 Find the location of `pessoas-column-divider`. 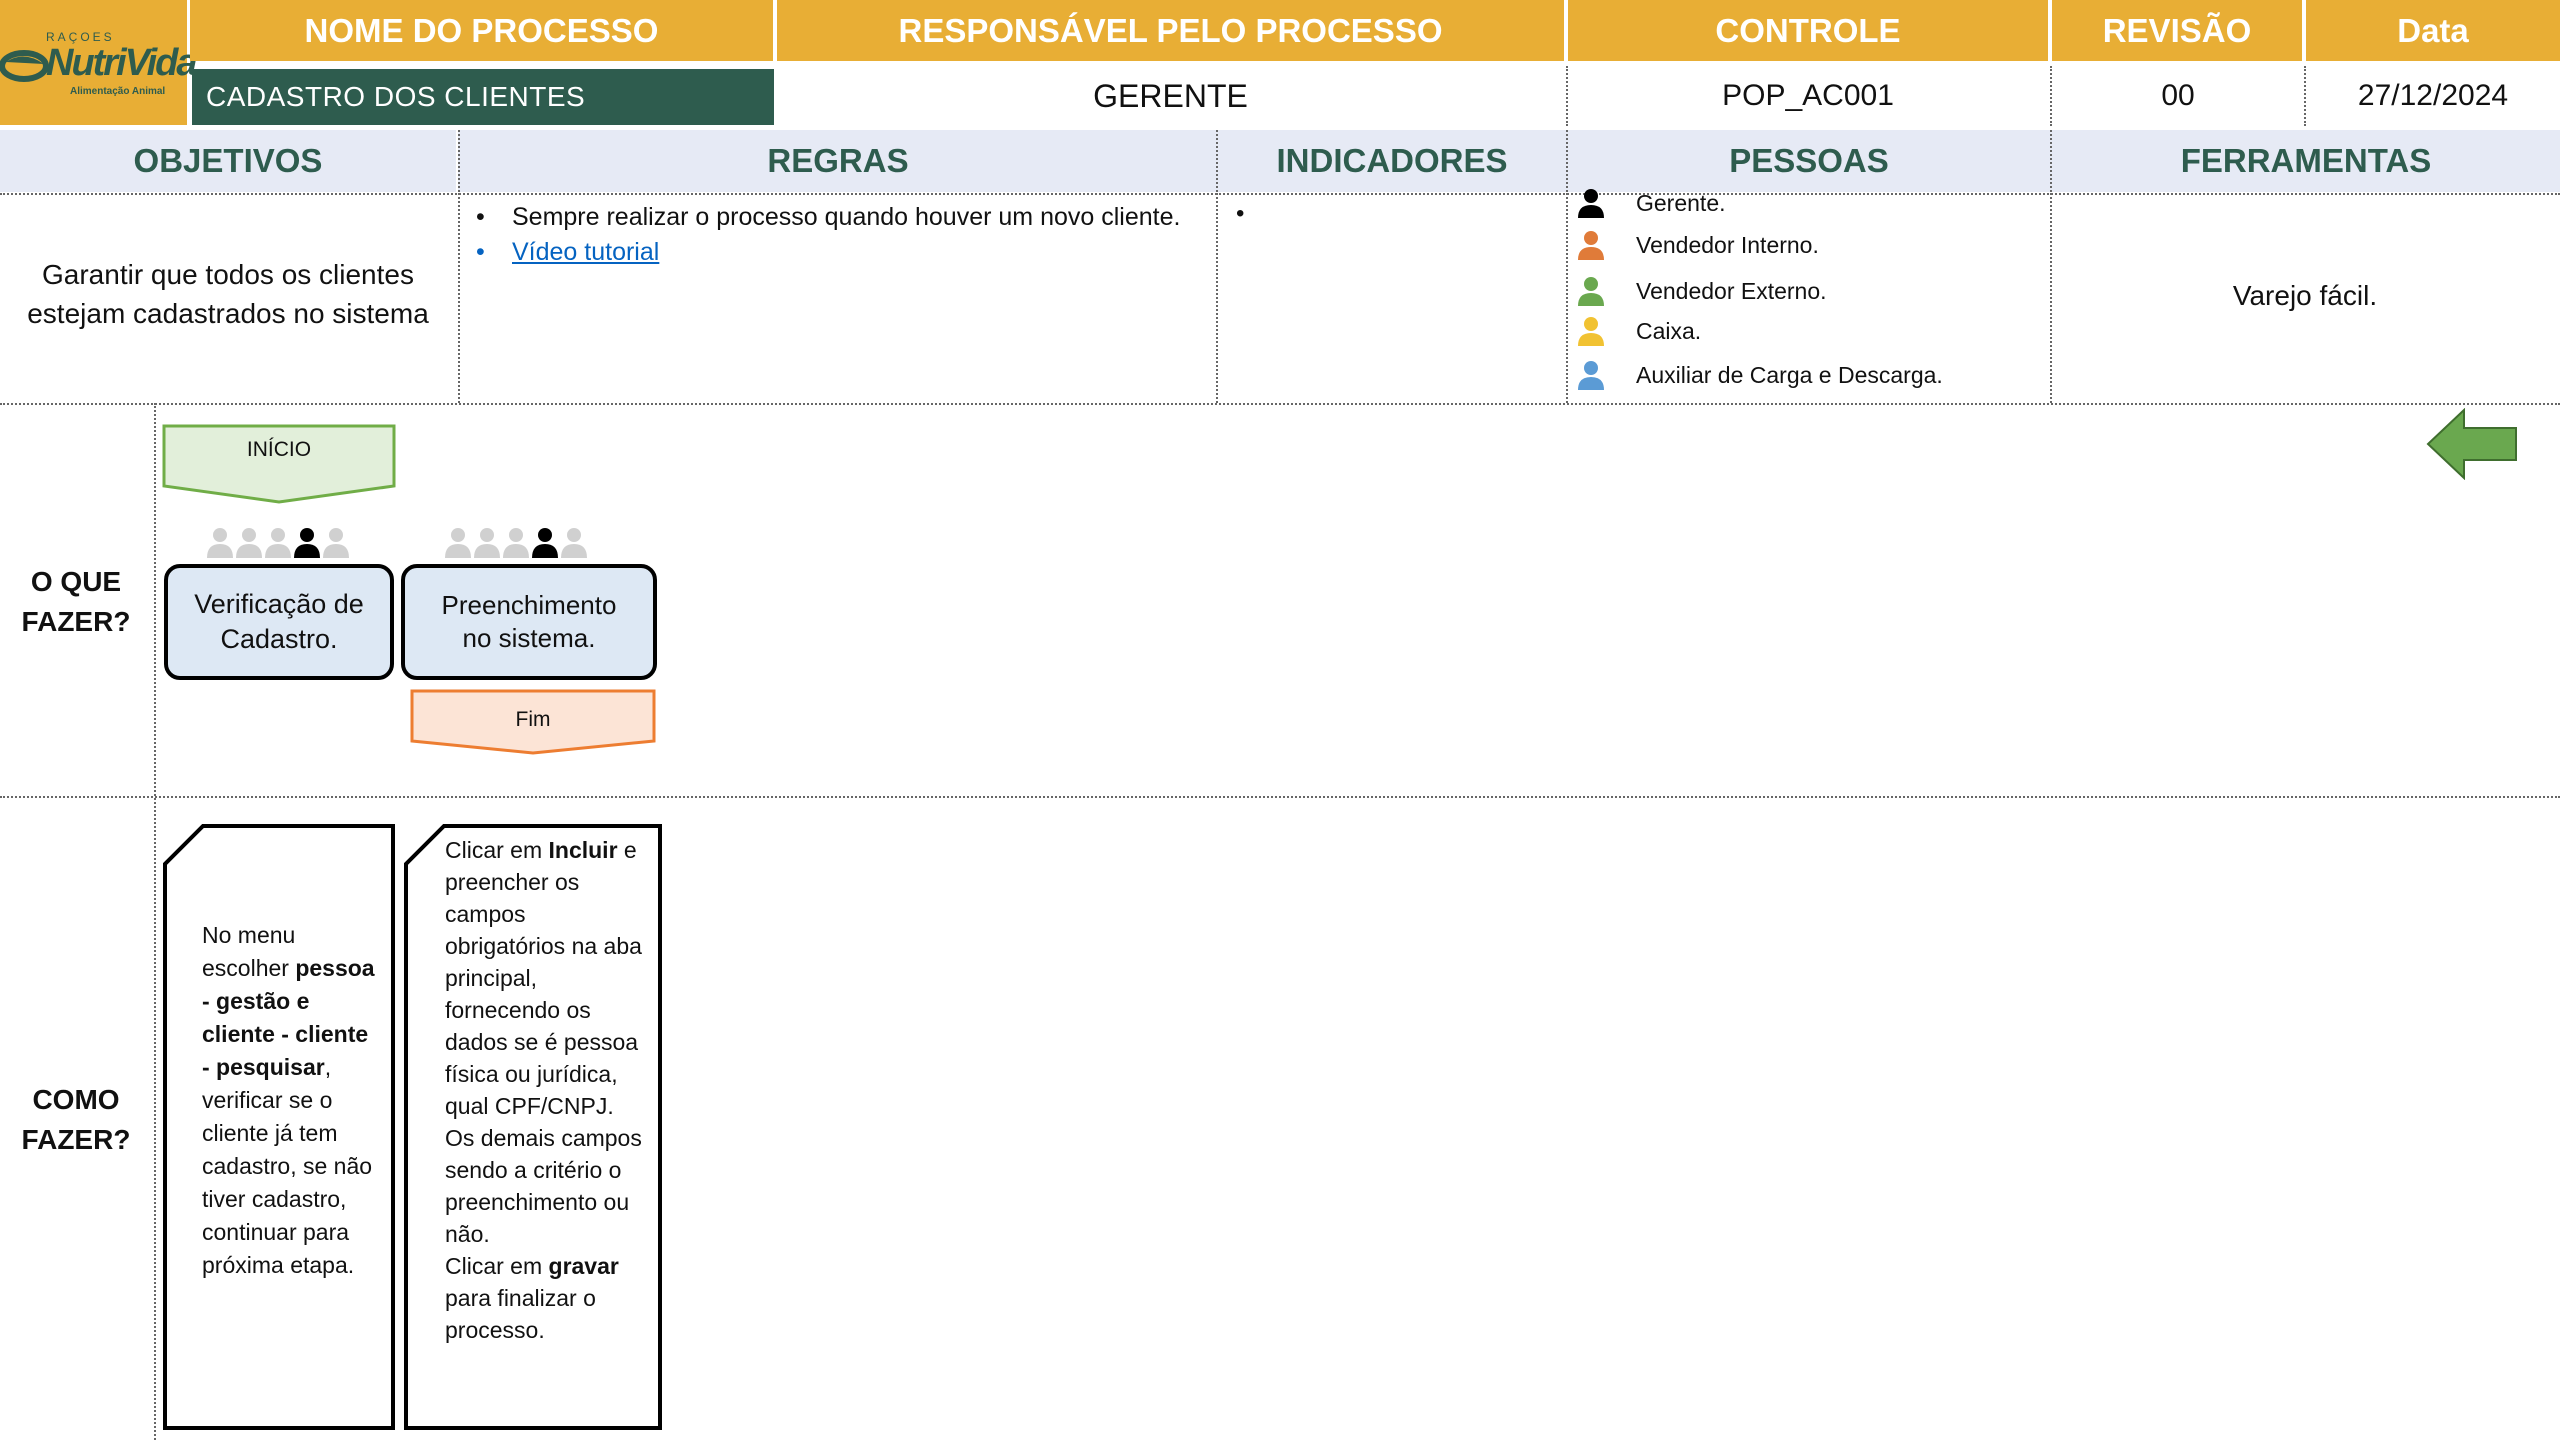

pessoas-column-divider is located at coordinates (1567, 298).